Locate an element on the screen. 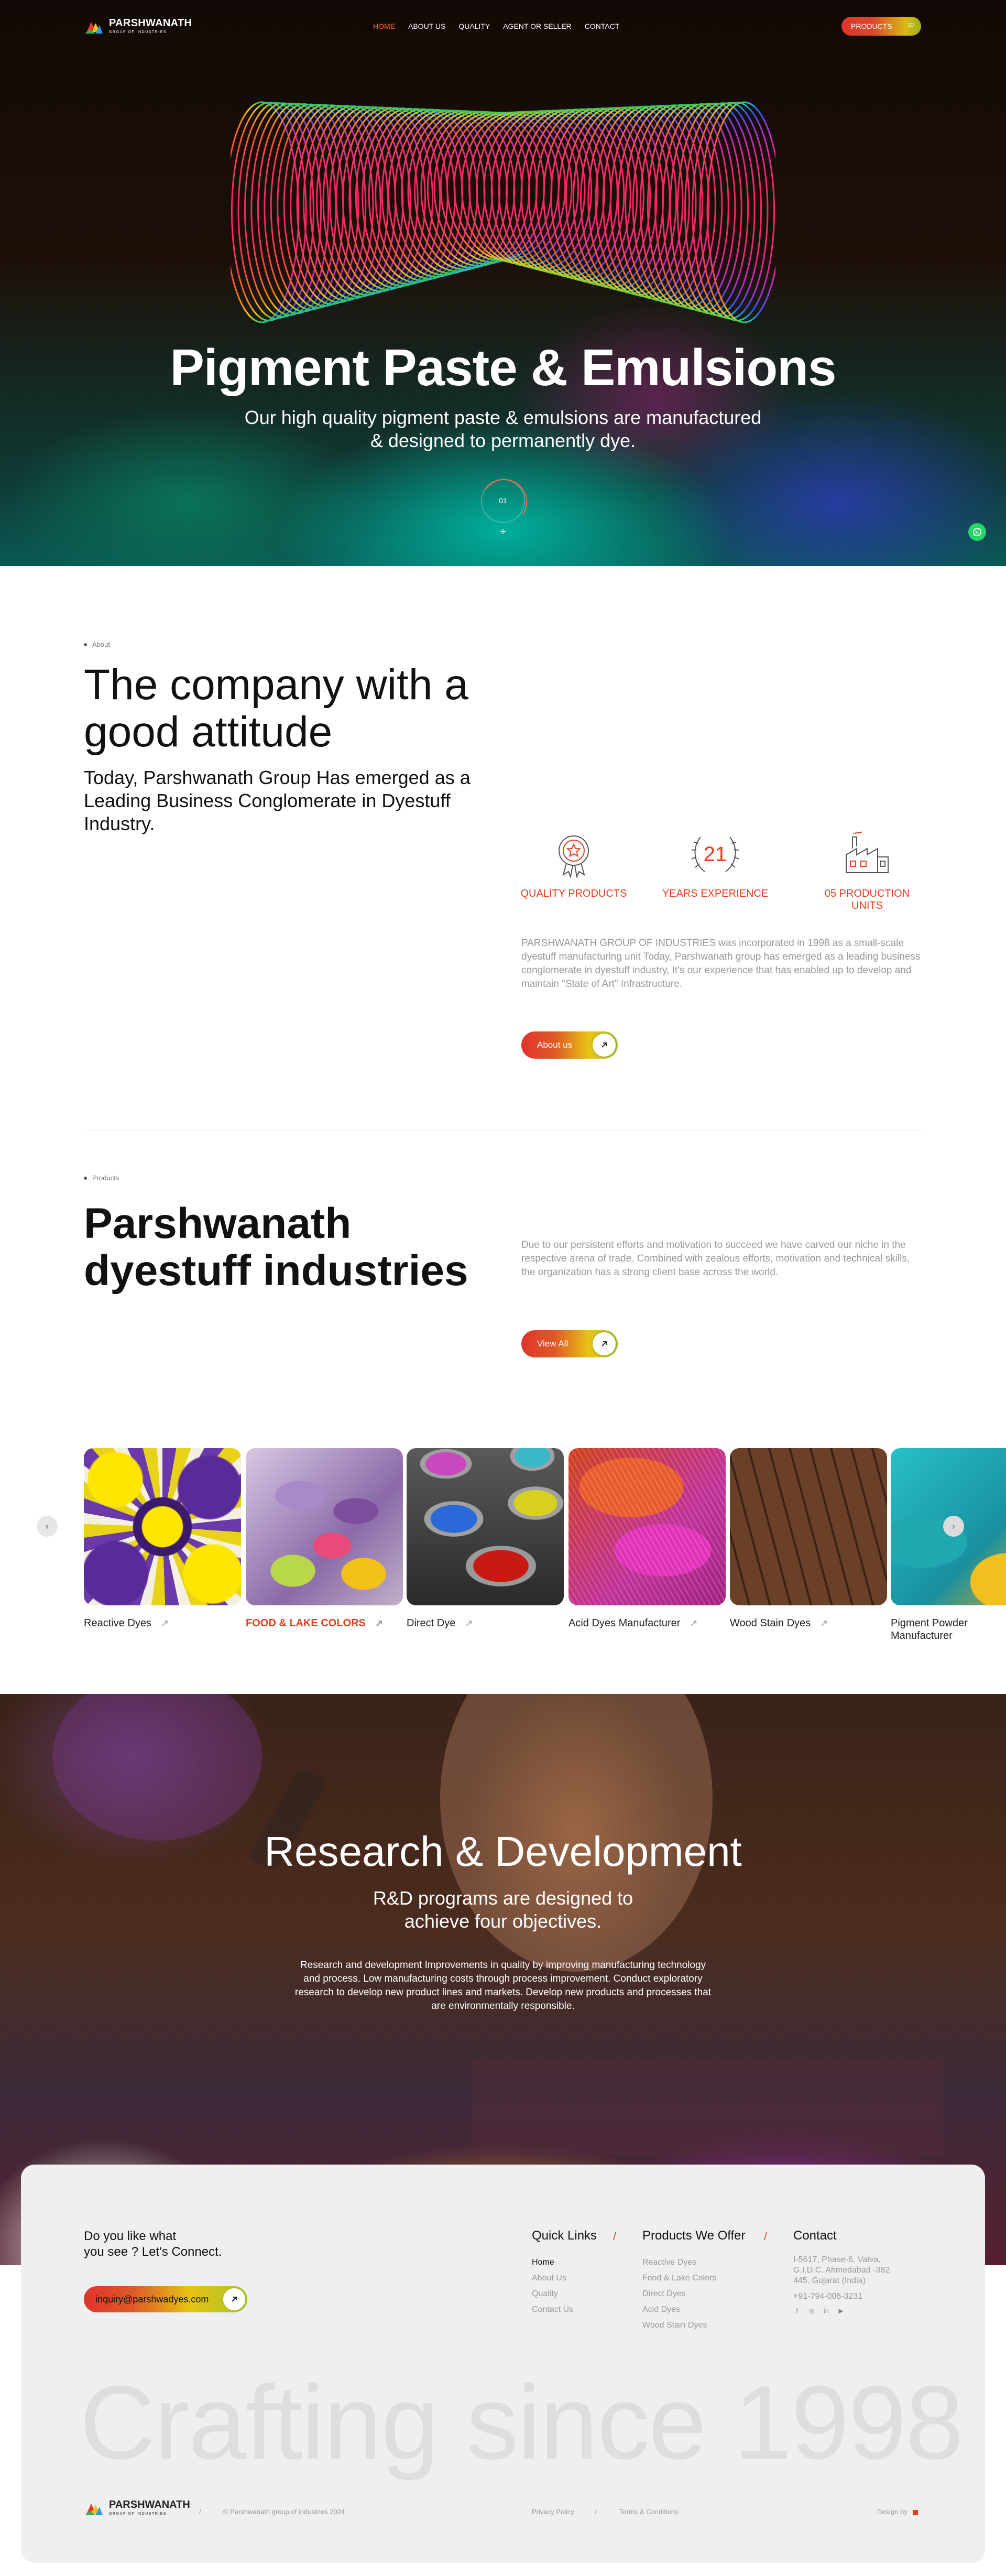 Image resolution: width=1006 pixels, height=2576 pixels. research-subtitle-line1: R&D programs are designed to is located at coordinates (503, 1898).